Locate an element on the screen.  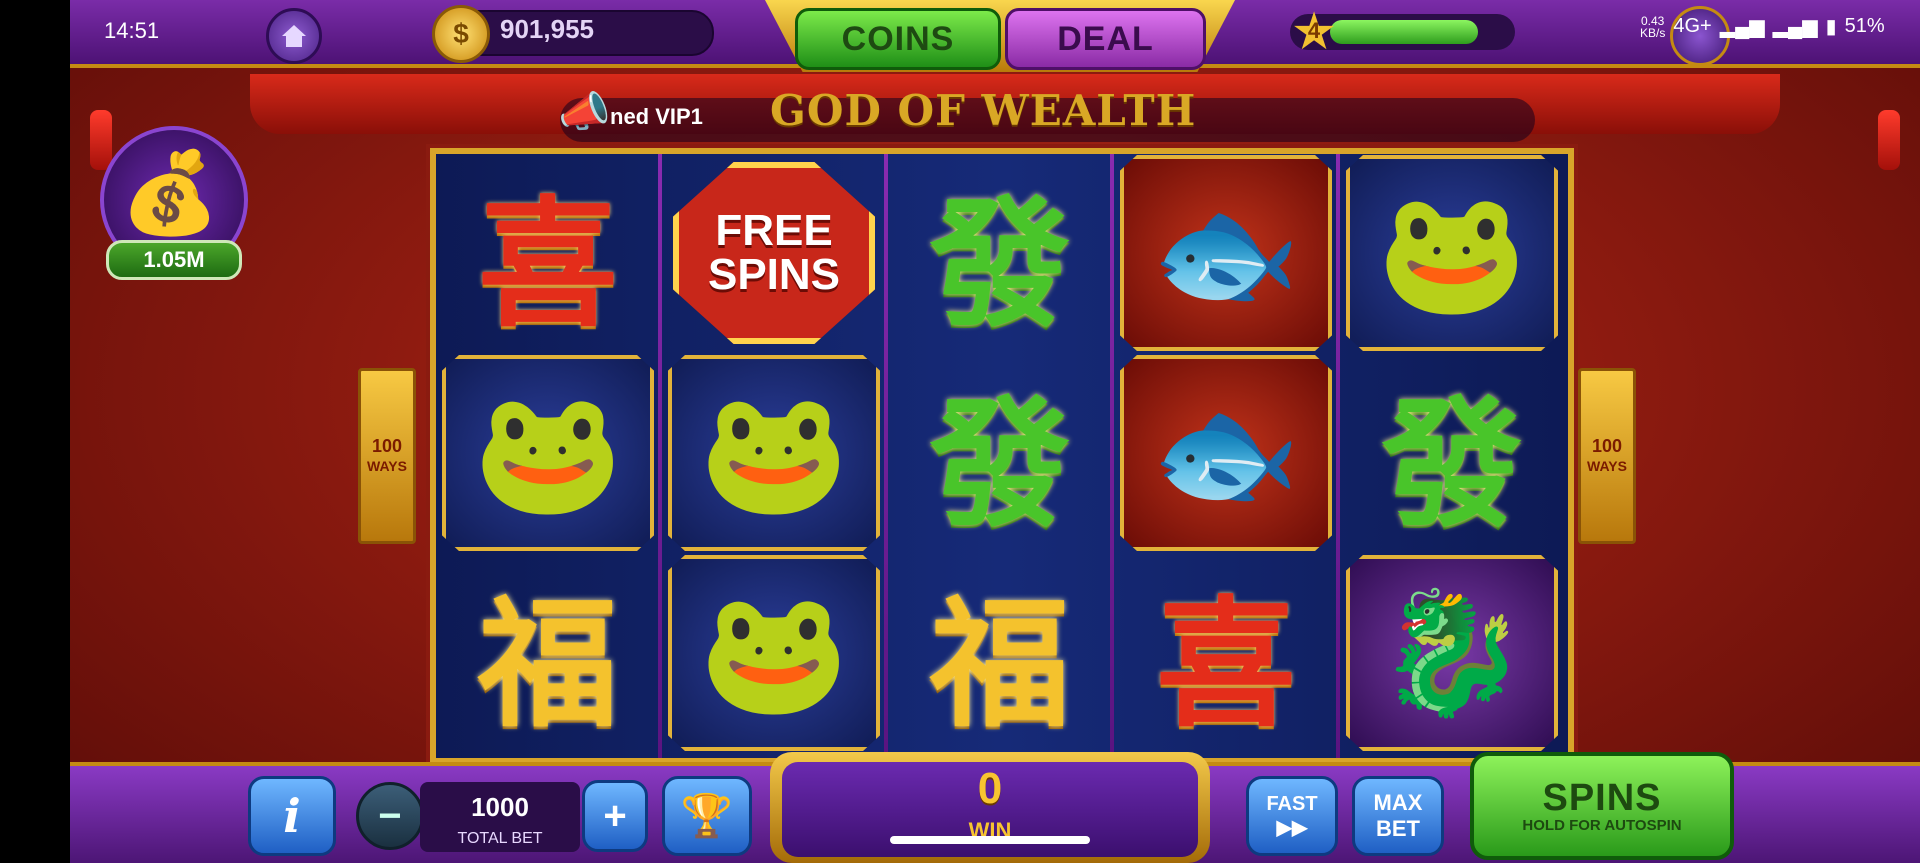
jackpot-value: 1.05M is located at coordinates (174, 260).